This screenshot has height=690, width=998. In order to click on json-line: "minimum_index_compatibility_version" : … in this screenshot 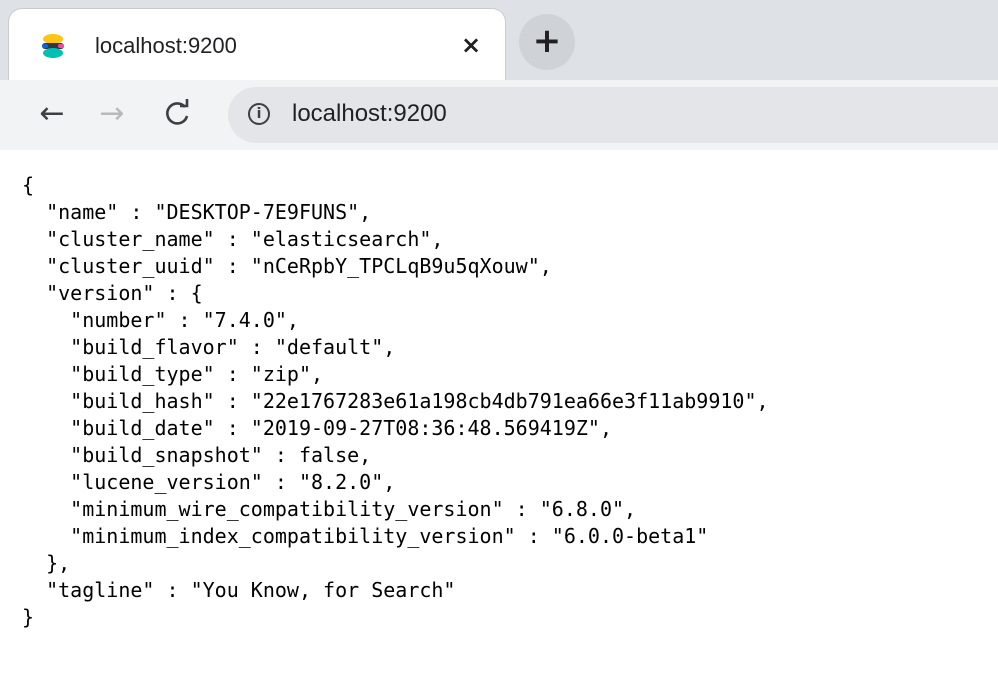, I will do `click(365, 536)`.